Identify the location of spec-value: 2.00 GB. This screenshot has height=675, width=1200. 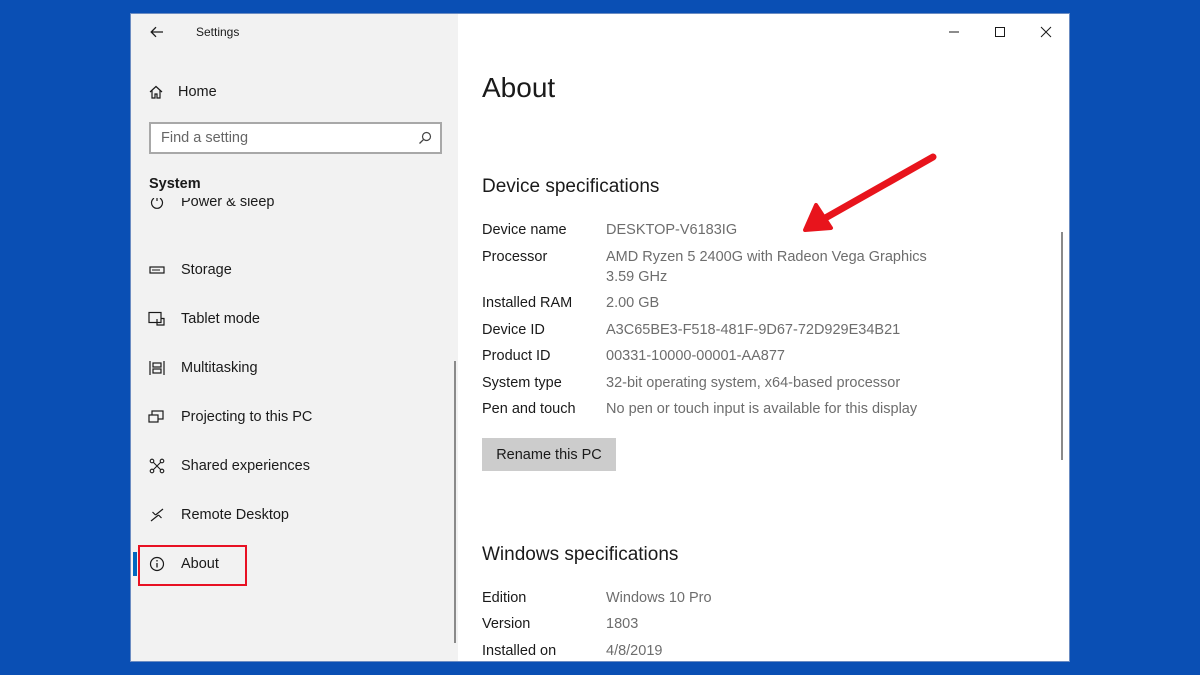
(633, 303).